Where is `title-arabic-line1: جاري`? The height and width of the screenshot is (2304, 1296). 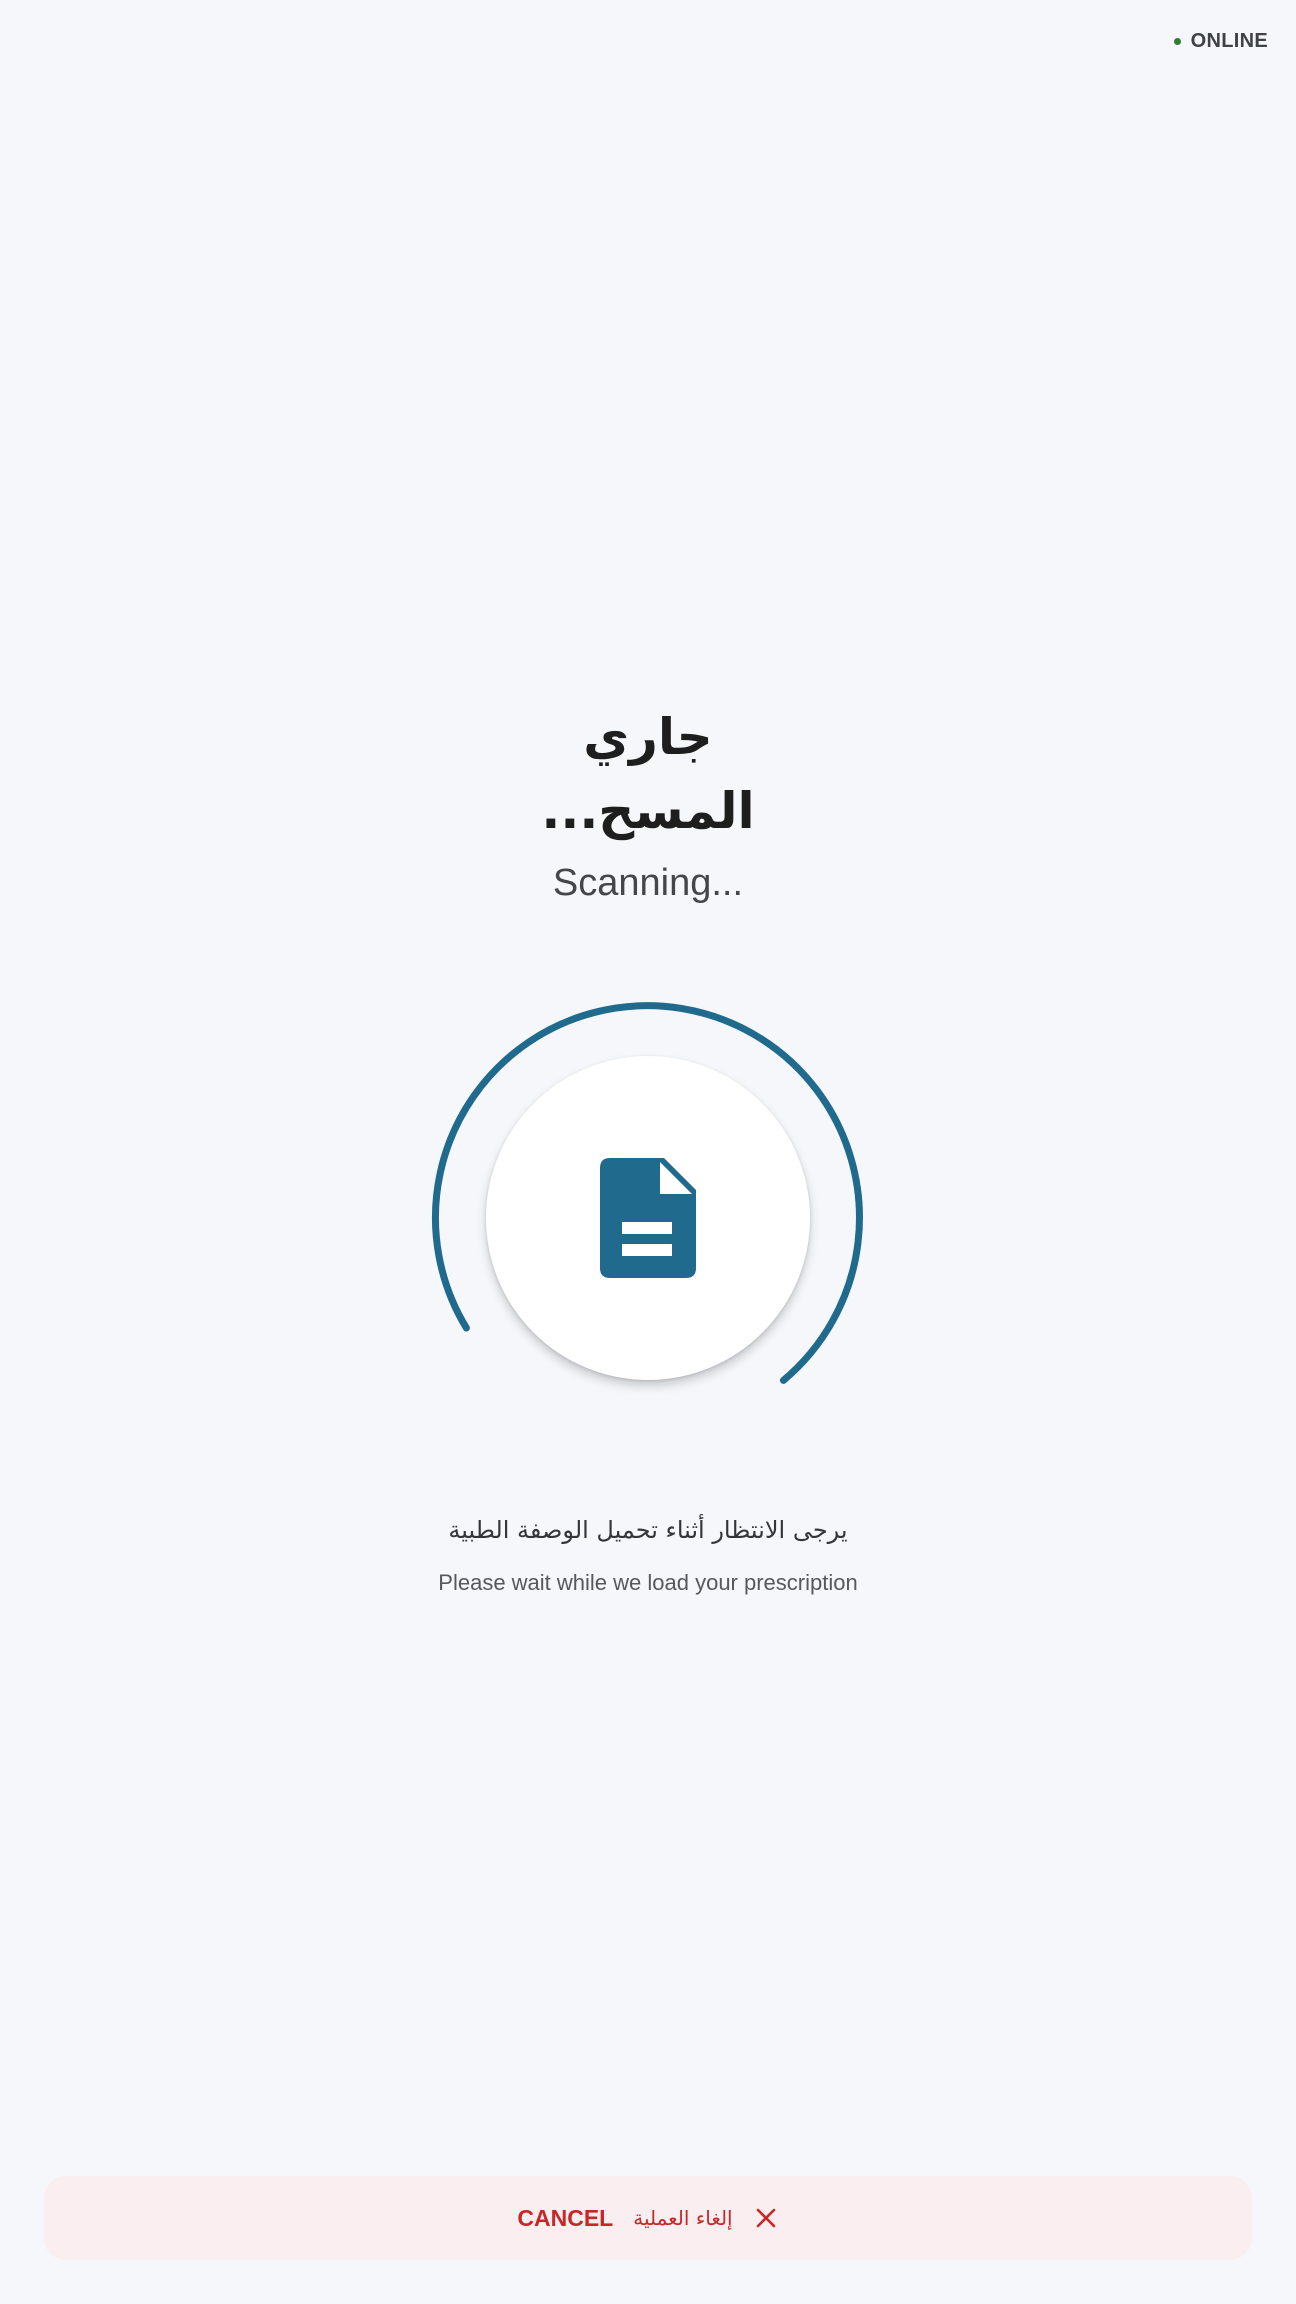 title-arabic-line1: جاري is located at coordinates (648, 737).